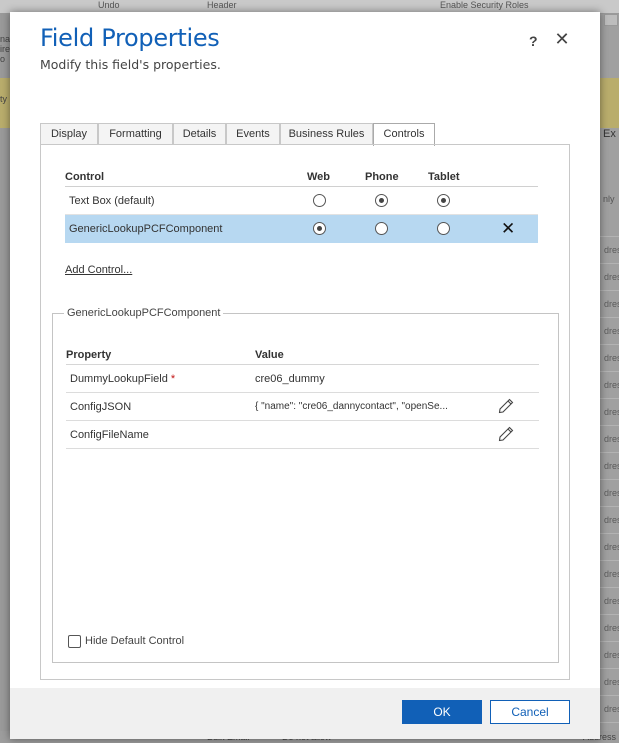  I want to click on help-icon: ?, so click(533, 41).